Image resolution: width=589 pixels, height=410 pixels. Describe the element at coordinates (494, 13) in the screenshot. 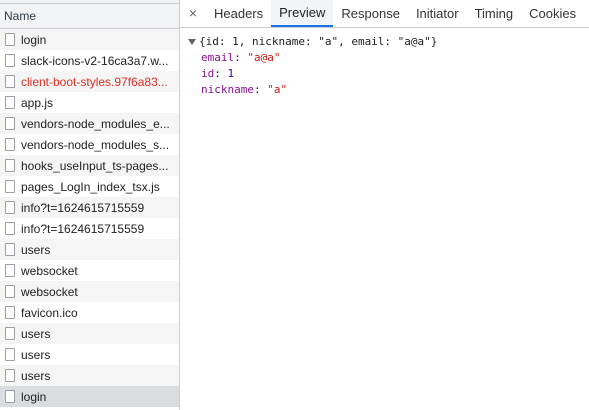

I see `tab-timing: Timing` at that location.